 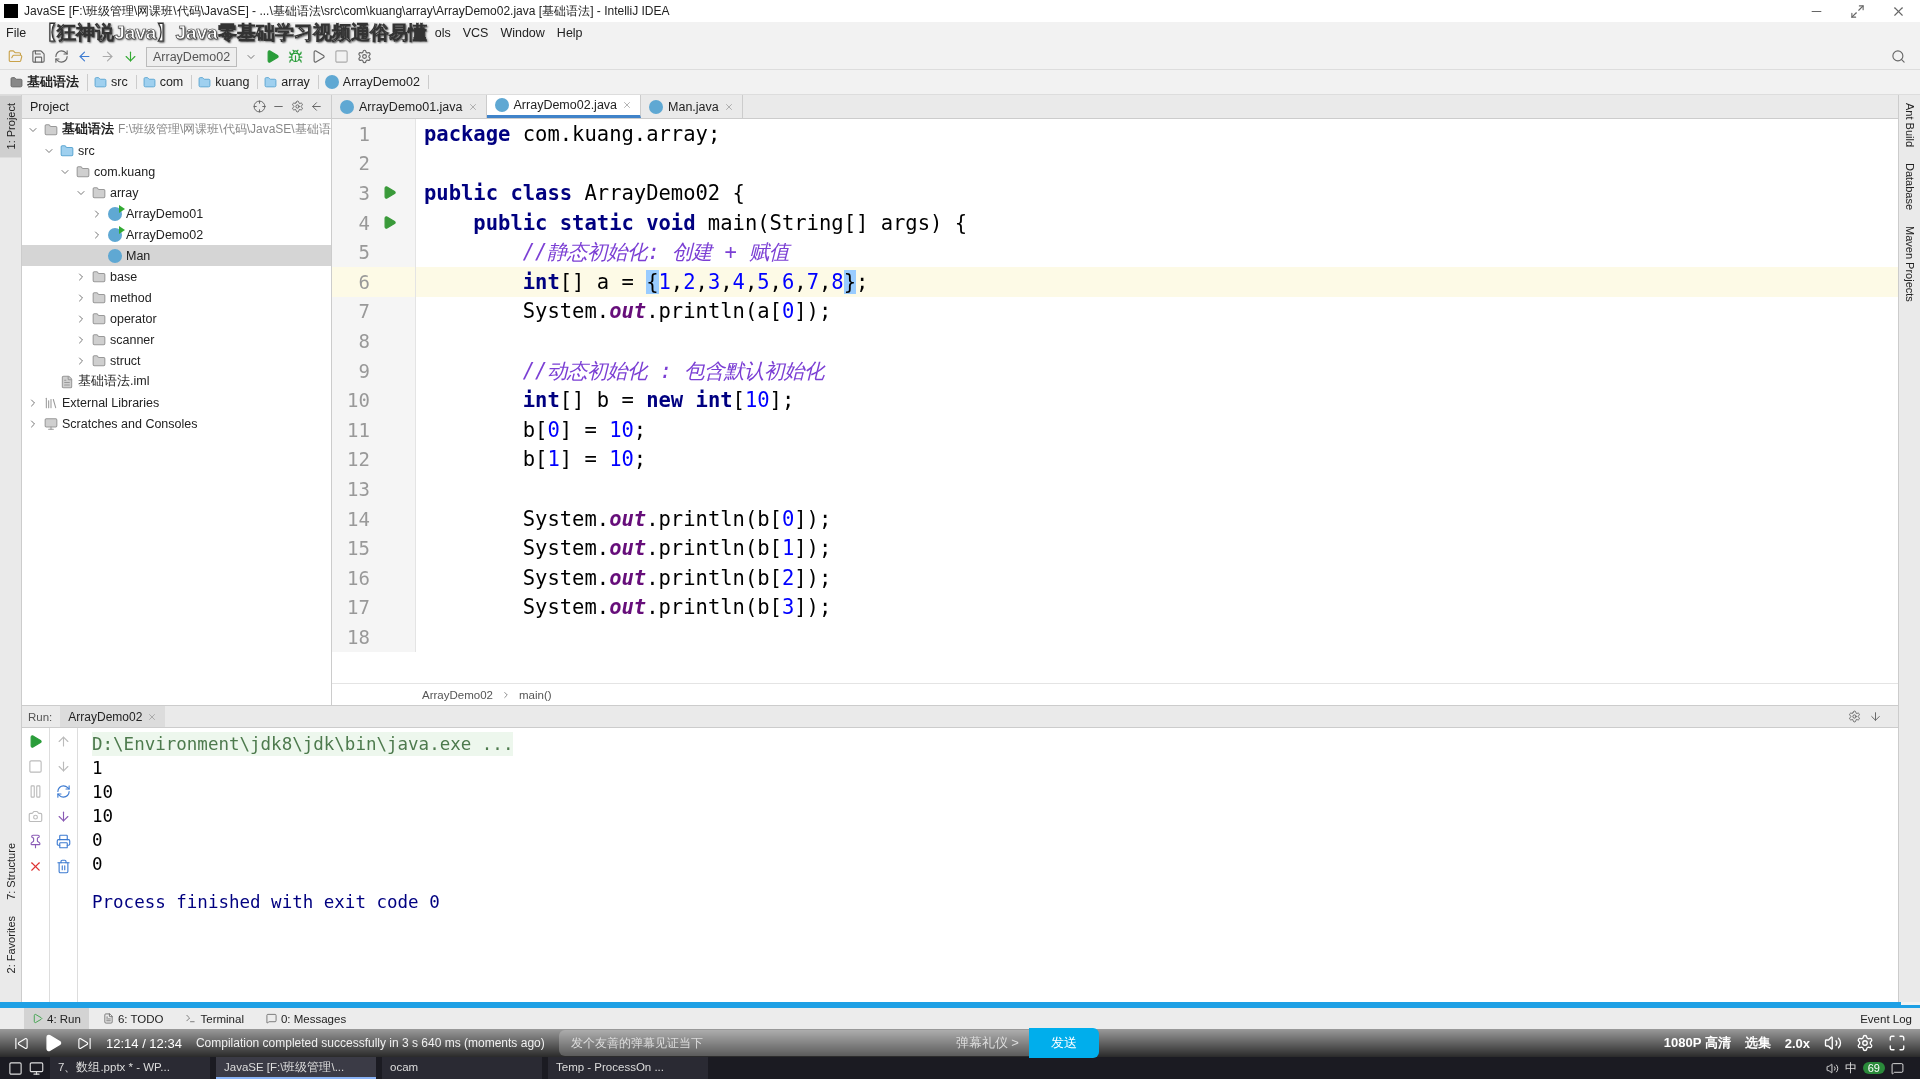 I want to click on pin-icon, so click(x=35, y=841).